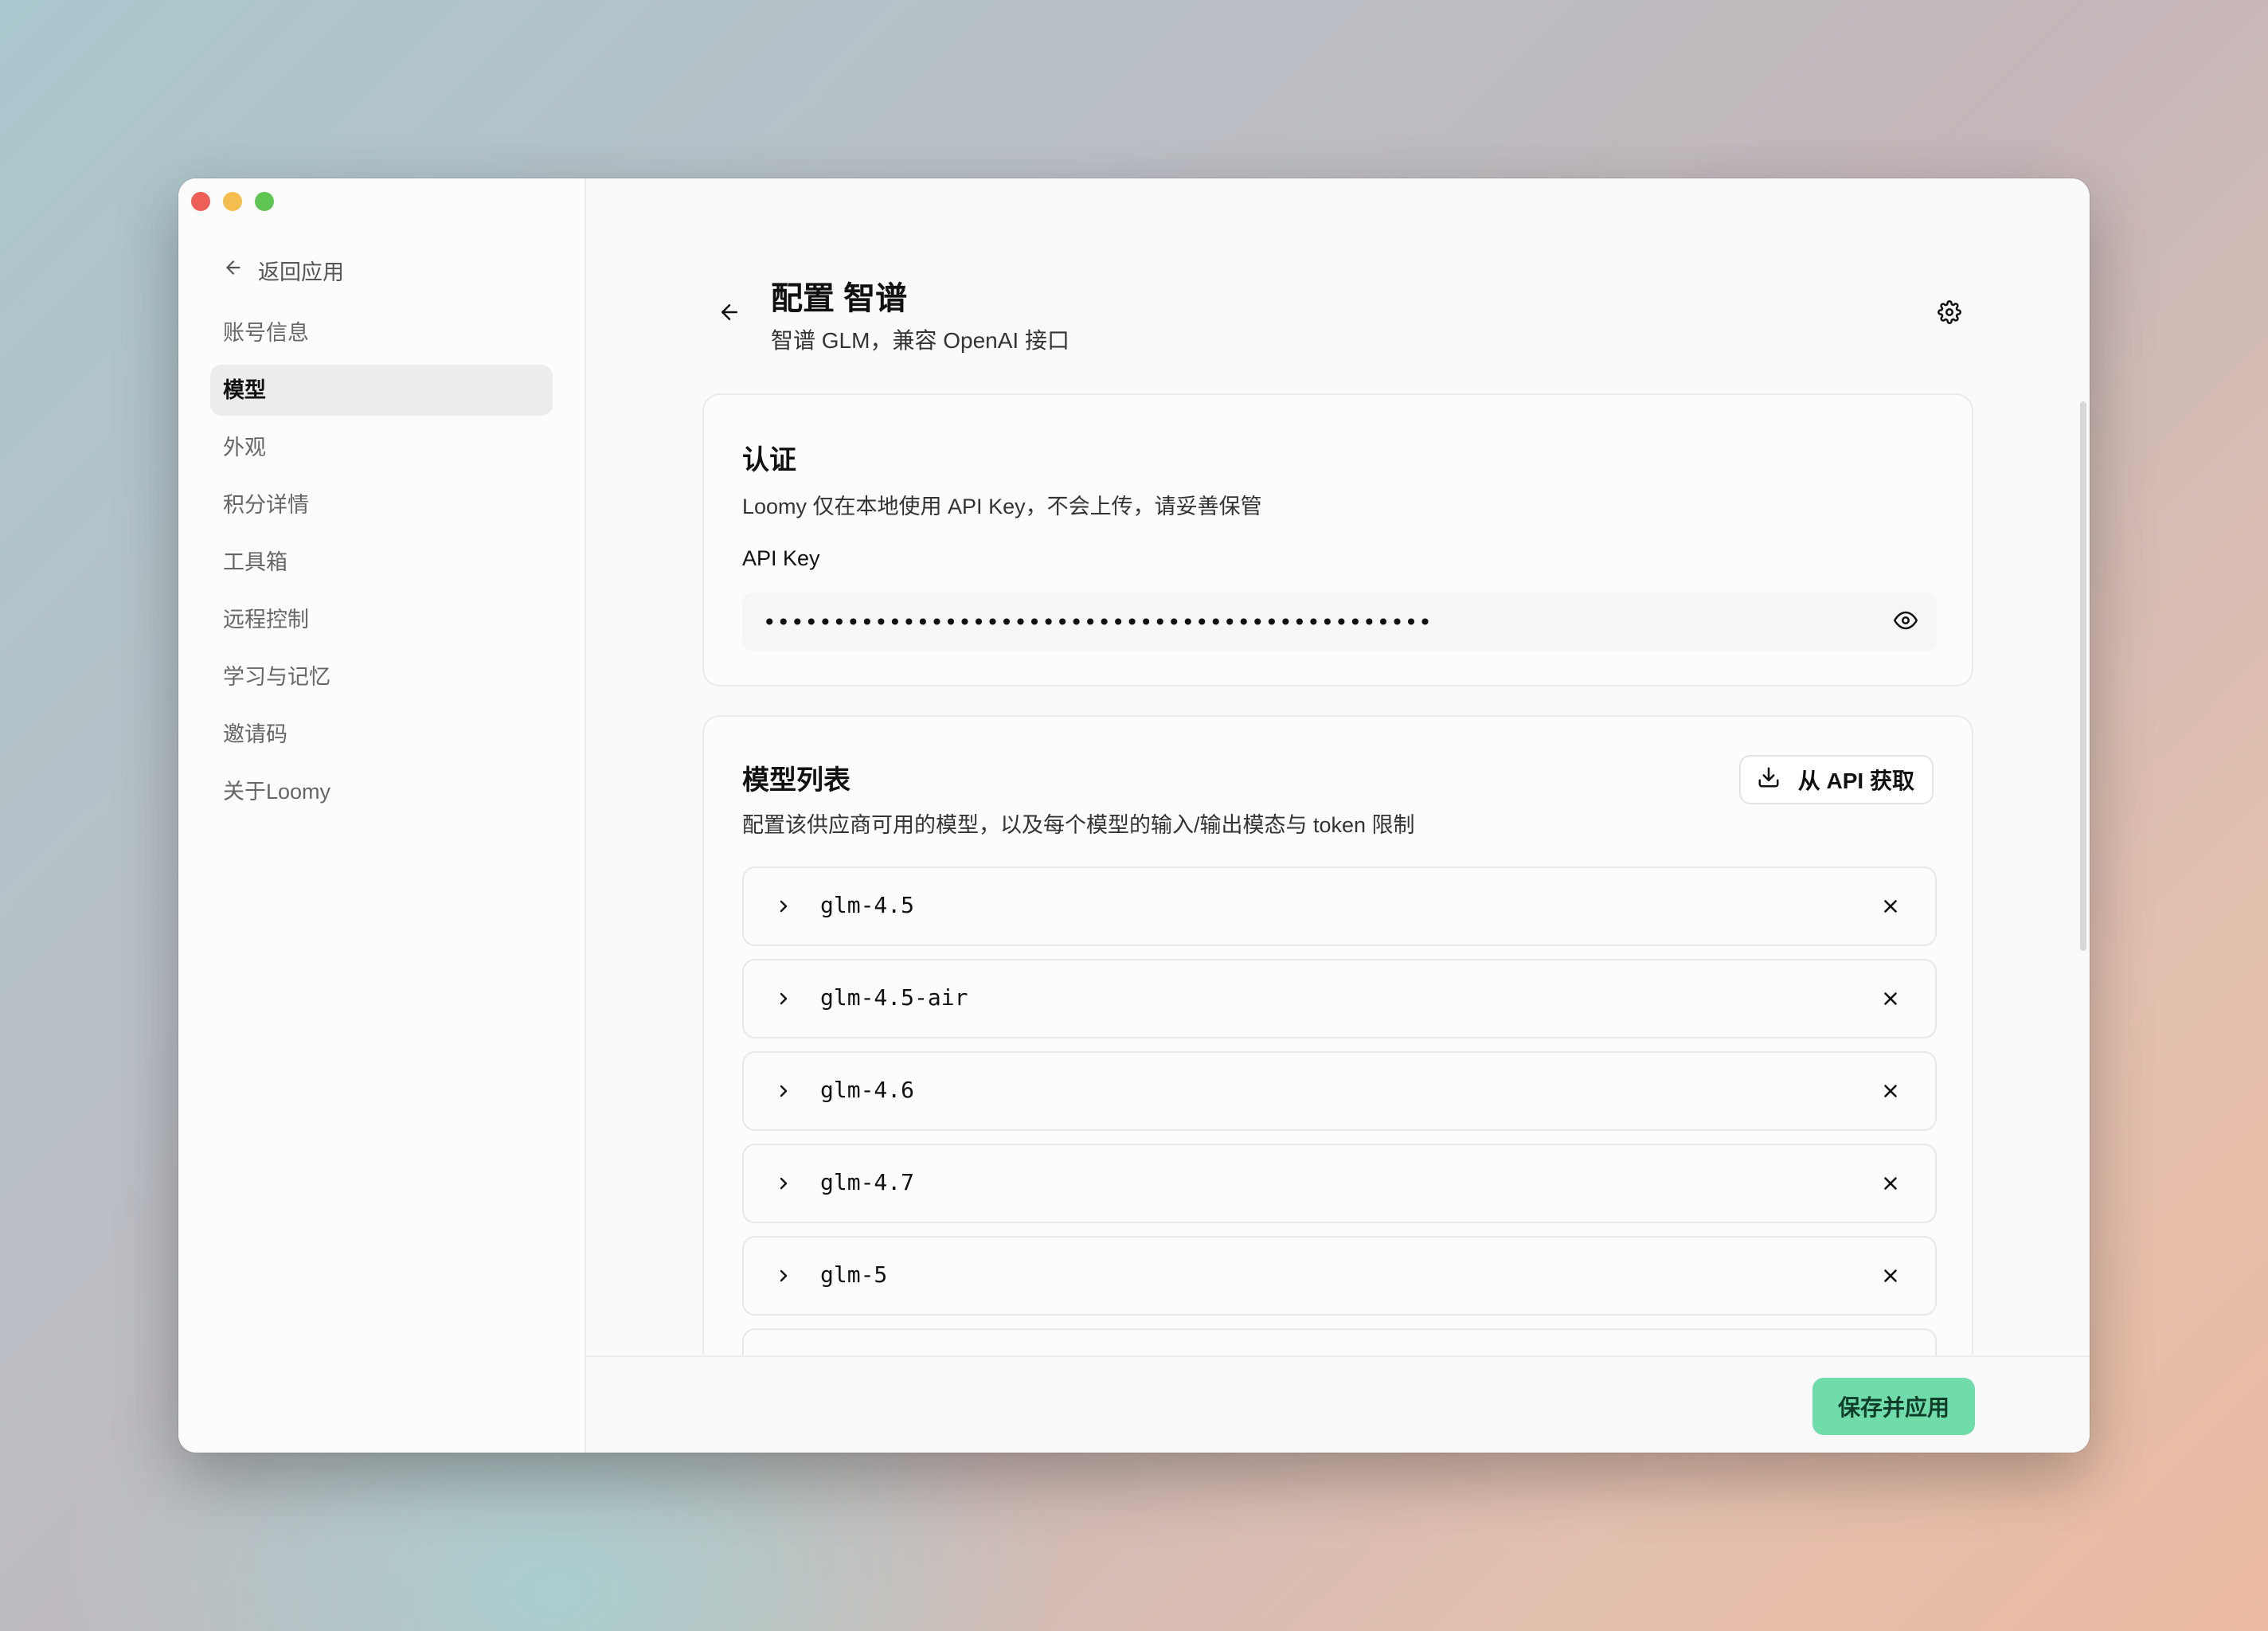  What do you see at coordinates (381, 447) in the screenshot?
I see `sidebar-item-appearance: 外观` at bounding box center [381, 447].